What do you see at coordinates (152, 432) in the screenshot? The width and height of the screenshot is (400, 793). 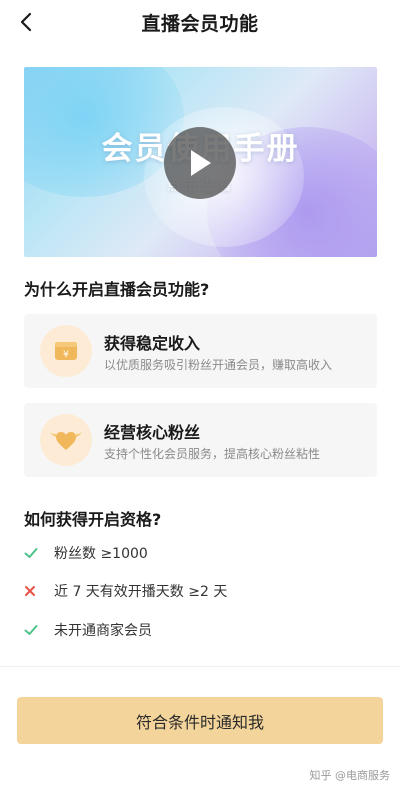 I see `card-title: 经营核心粉丝` at bounding box center [152, 432].